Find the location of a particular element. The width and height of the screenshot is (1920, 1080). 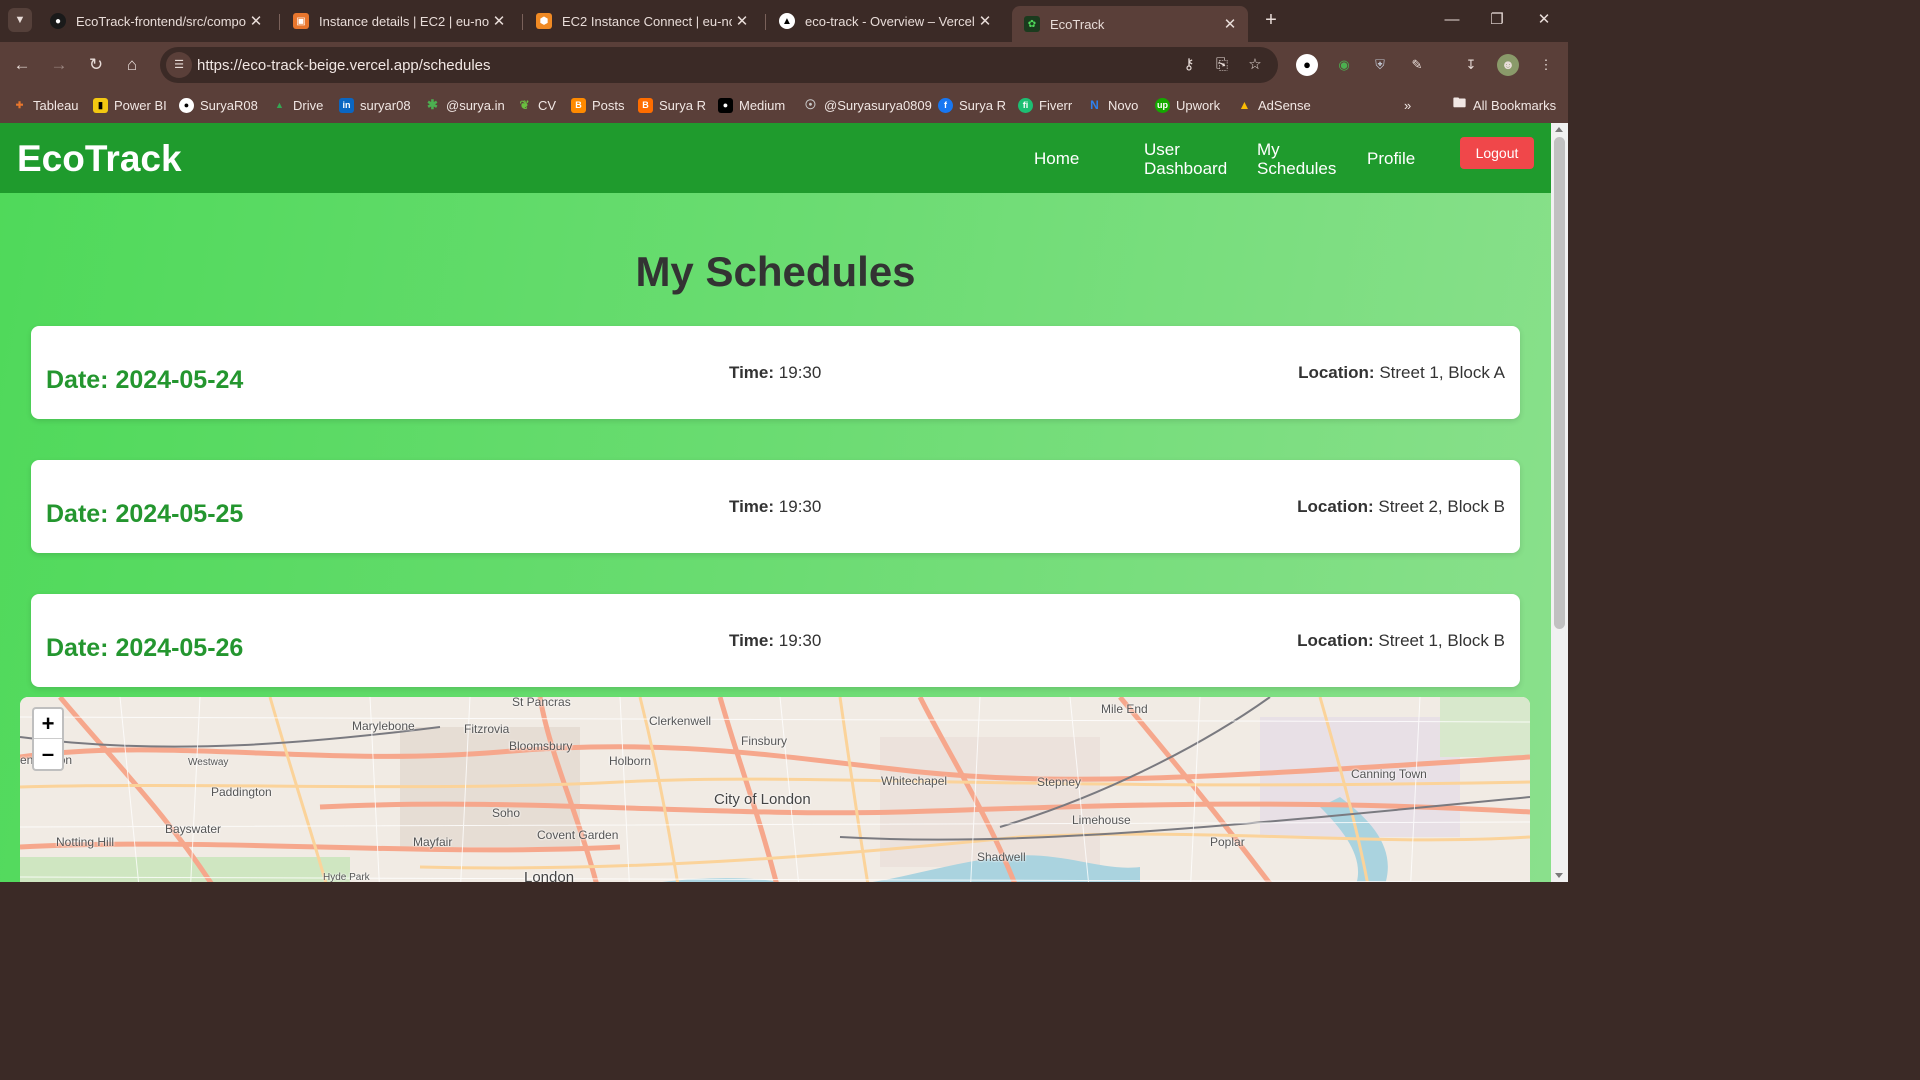

map-label: Limehouse is located at coordinates (1101, 820).